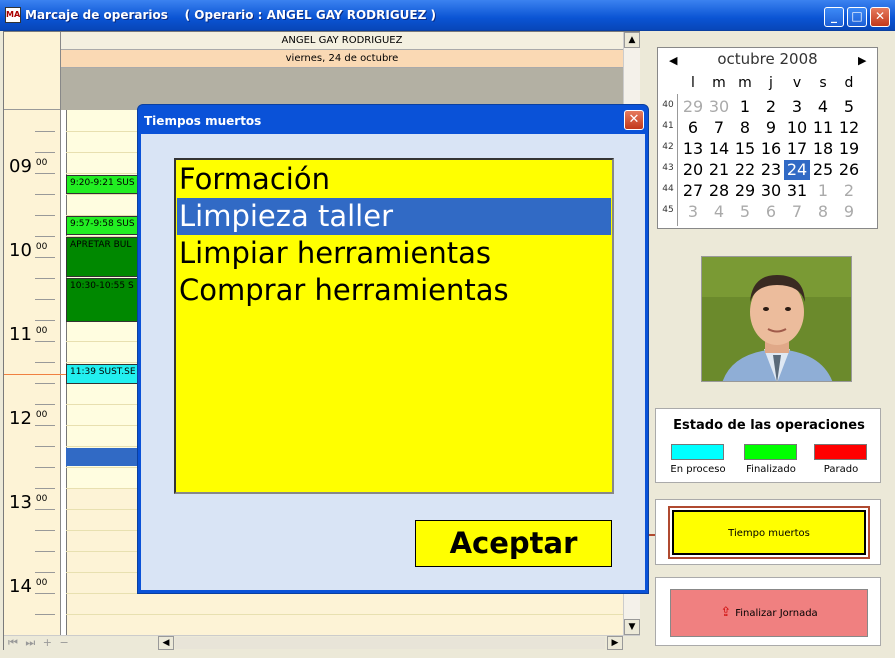 This screenshot has width=895, height=658. I want to click on appointment: 9:20-9:21 SUS, so click(105, 184).